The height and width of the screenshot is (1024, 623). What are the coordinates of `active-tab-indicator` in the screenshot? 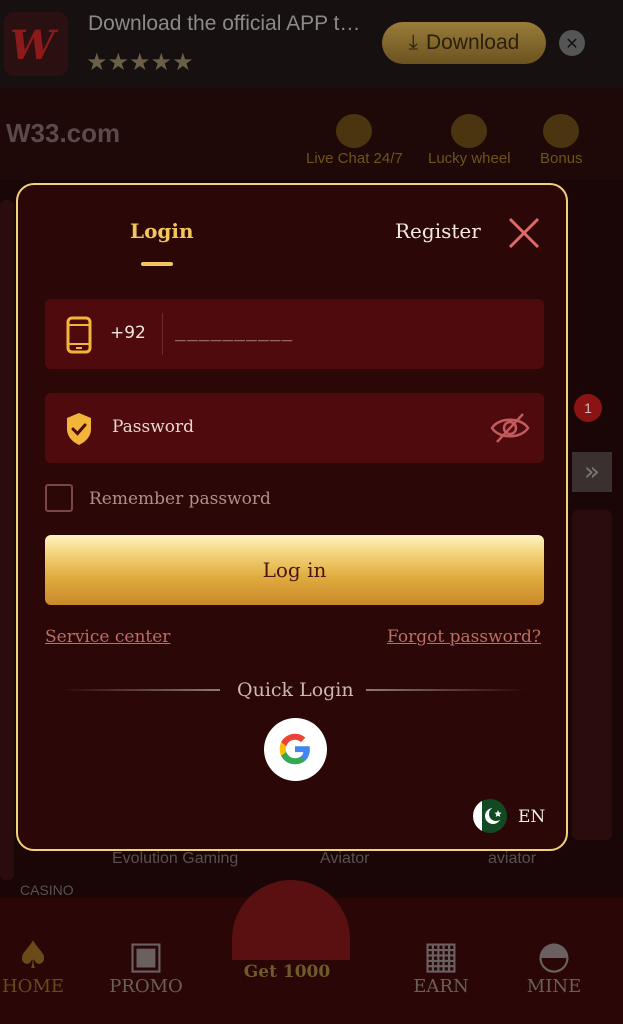 It's located at (157, 264).